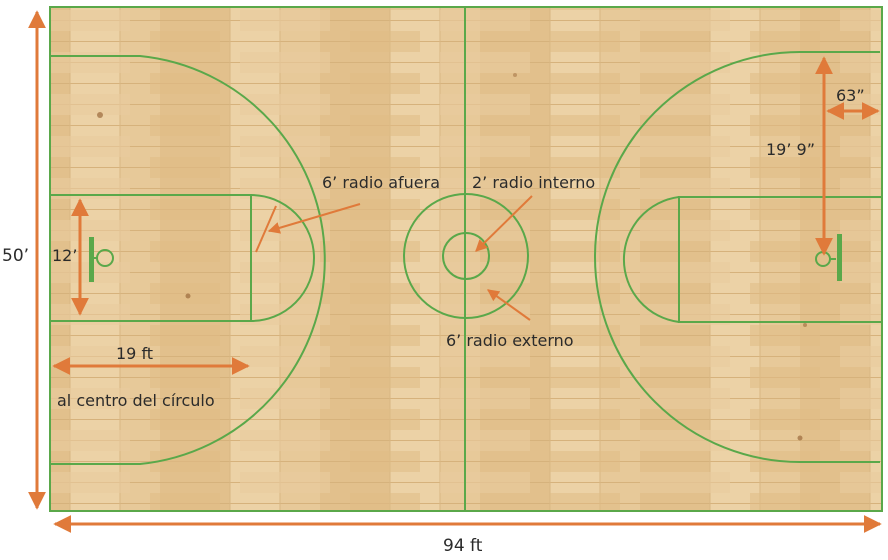 The width and height of the screenshot is (888, 560). I want to click on court-width-label: 50’, so click(15, 256).